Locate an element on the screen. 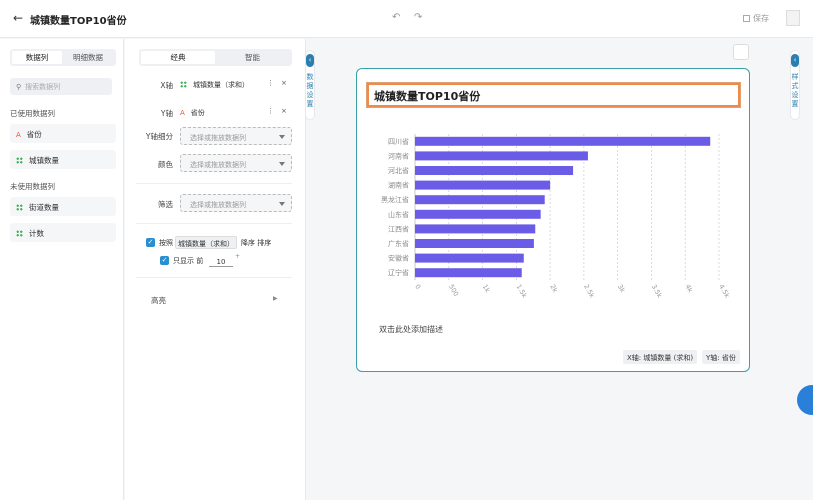 Image resolution: width=813 pixels, height=500 pixels. field-item-count: 计数 is located at coordinates (63, 232).